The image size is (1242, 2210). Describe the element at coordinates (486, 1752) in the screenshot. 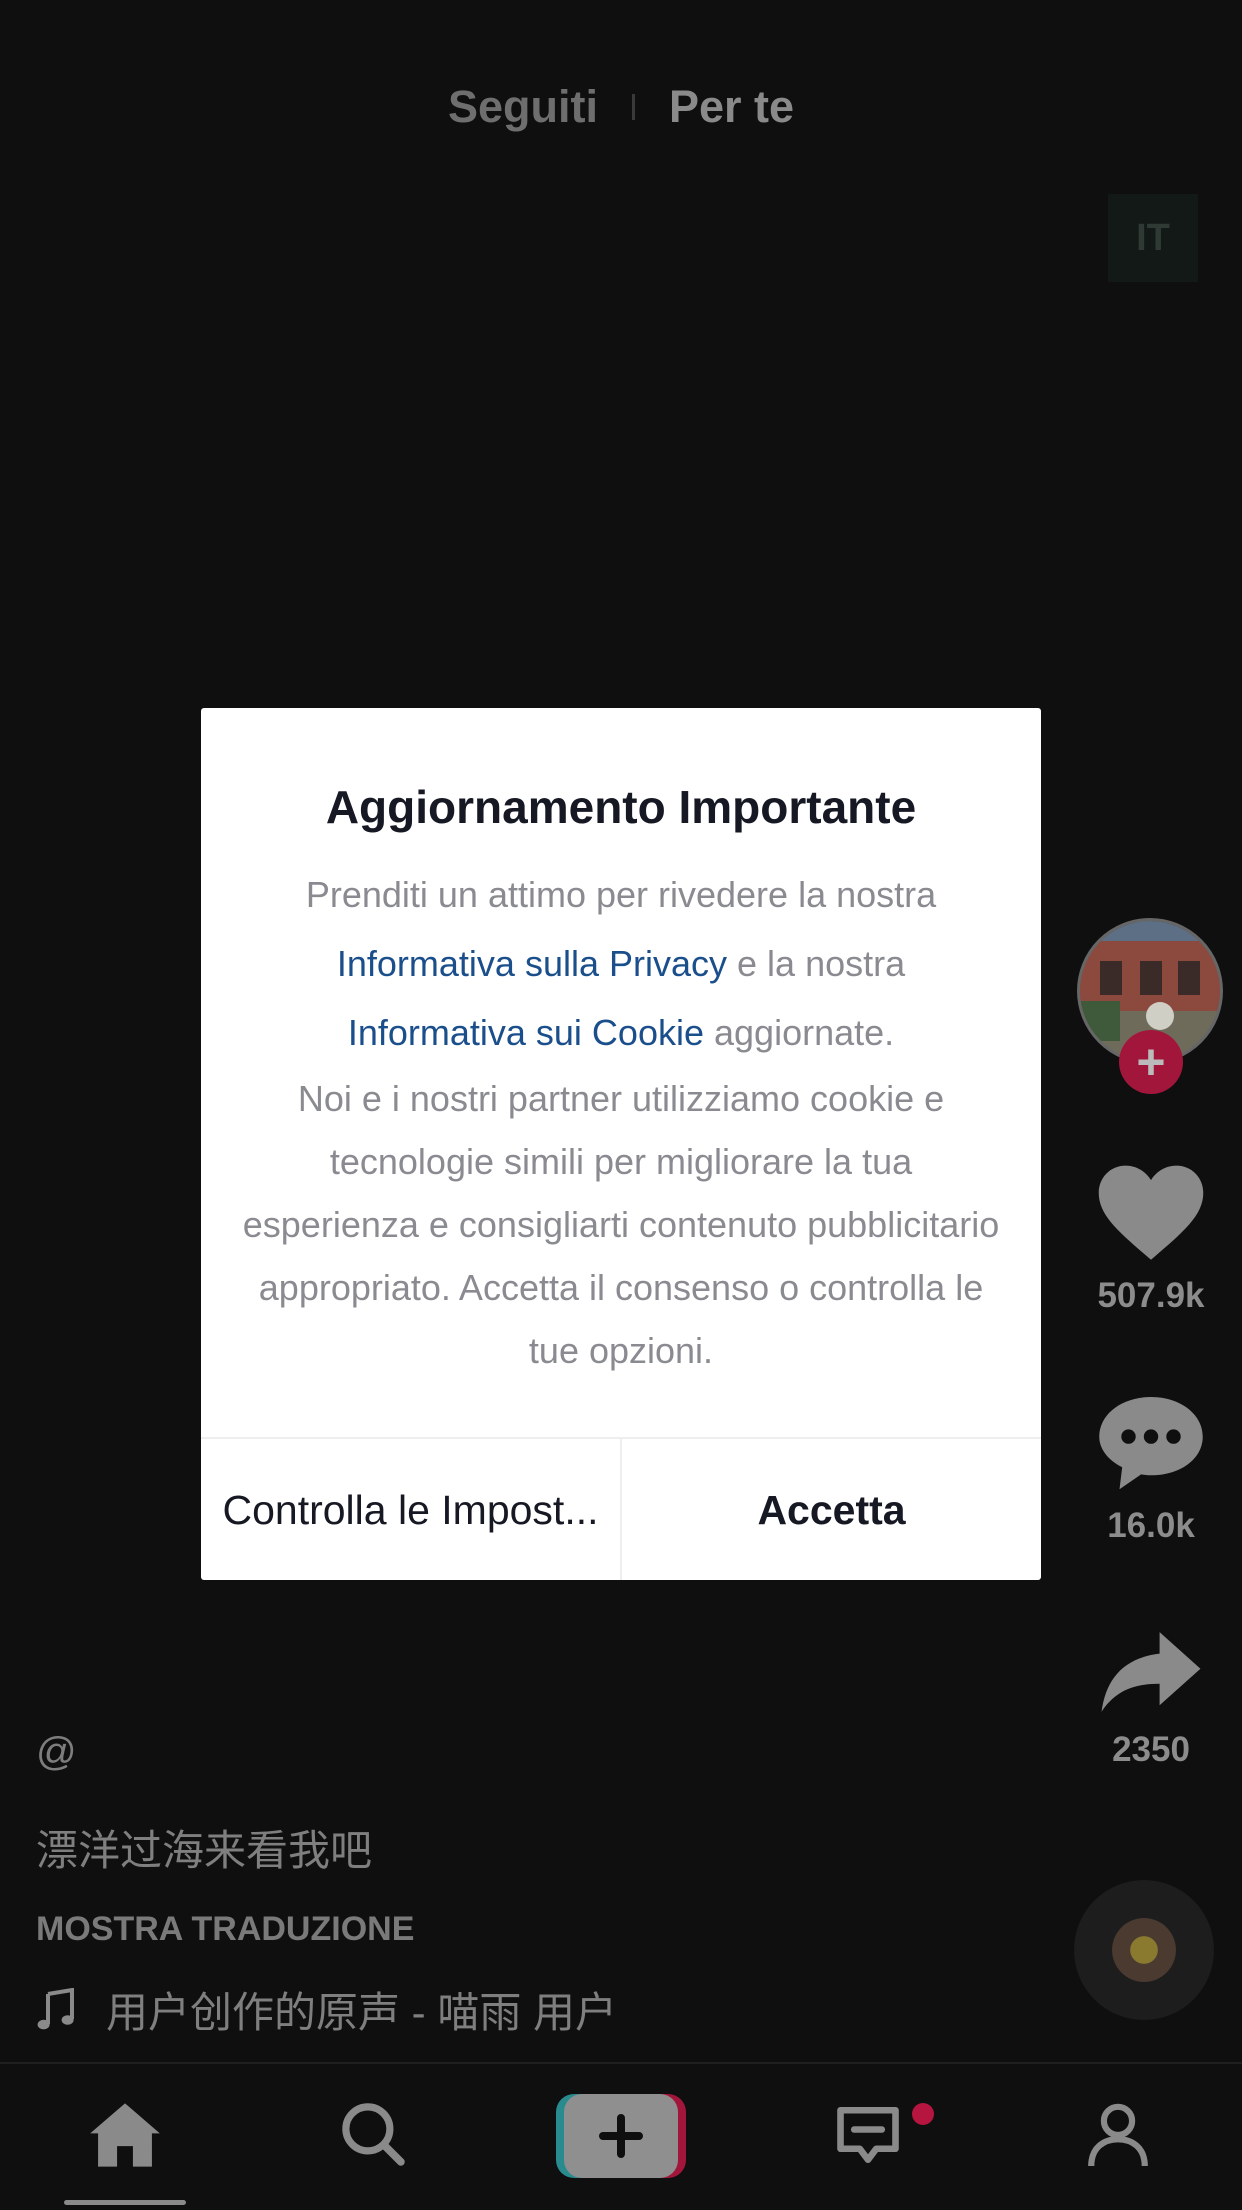

I see `creator-username: @` at that location.